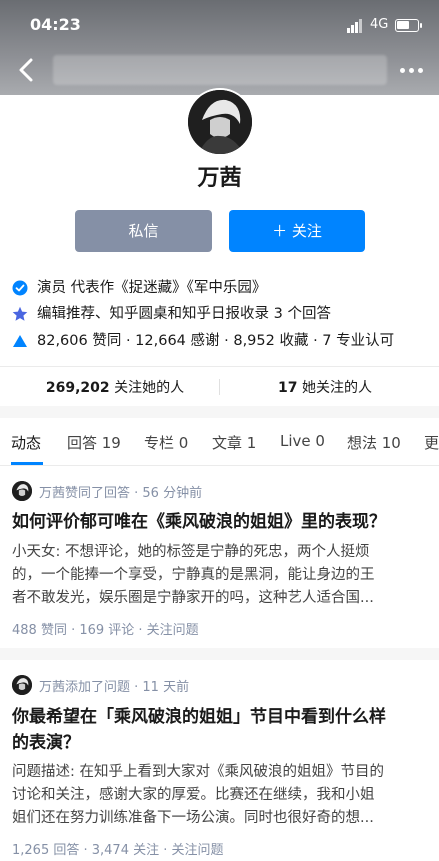 Image resolution: width=439 pixels, height=861 pixels. What do you see at coordinates (27, 463) in the screenshot?
I see `active-tab-indicator` at bounding box center [27, 463].